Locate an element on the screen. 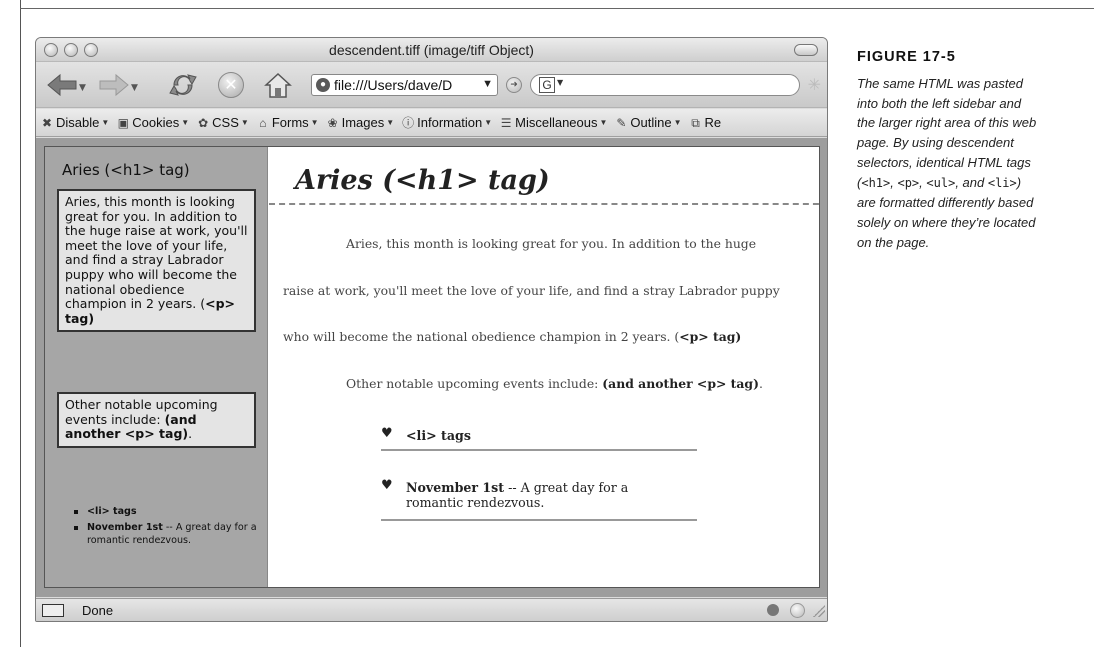 This screenshot has width=1094, height=647. main-paragraph-2-tag: (and another <p> tag) is located at coordinates (680, 383).